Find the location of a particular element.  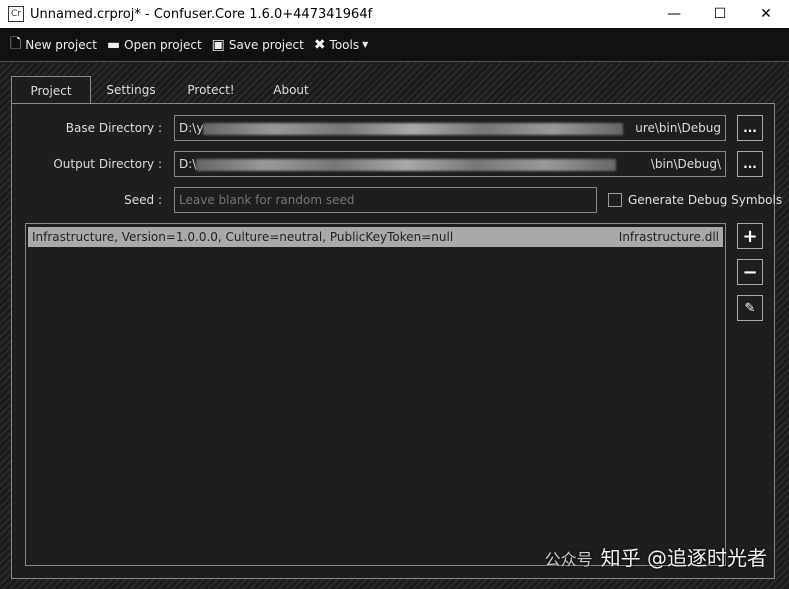

tab-settings: Settings is located at coordinates (131, 90).